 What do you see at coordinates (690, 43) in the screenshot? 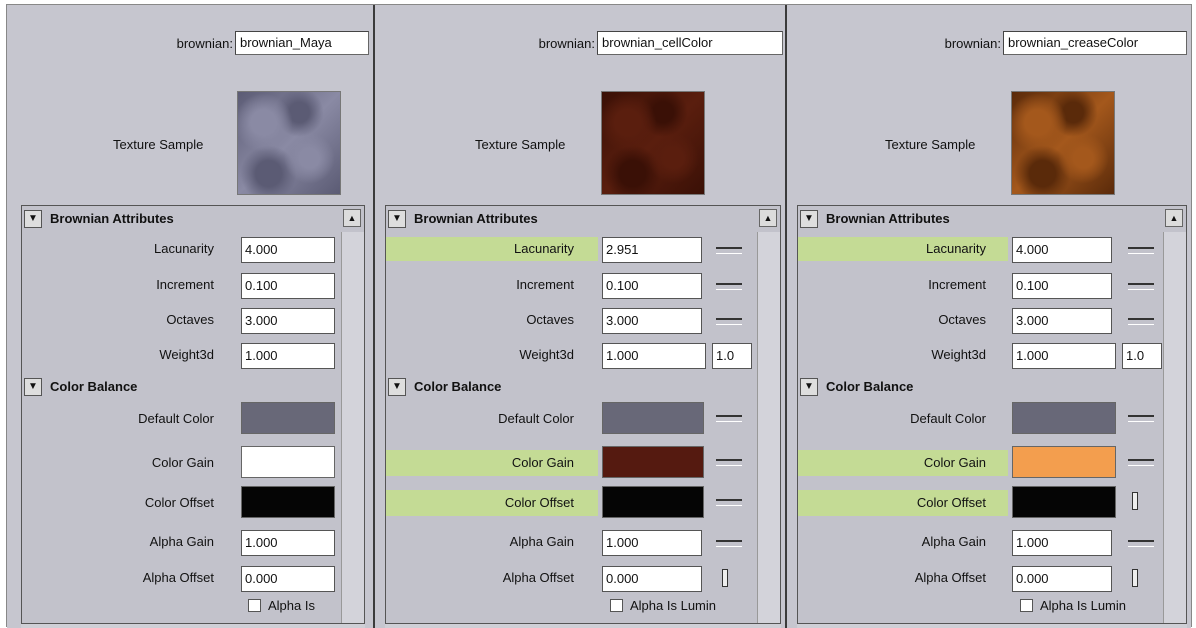
I see `node-name-field: brownian_cellColor` at bounding box center [690, 43].